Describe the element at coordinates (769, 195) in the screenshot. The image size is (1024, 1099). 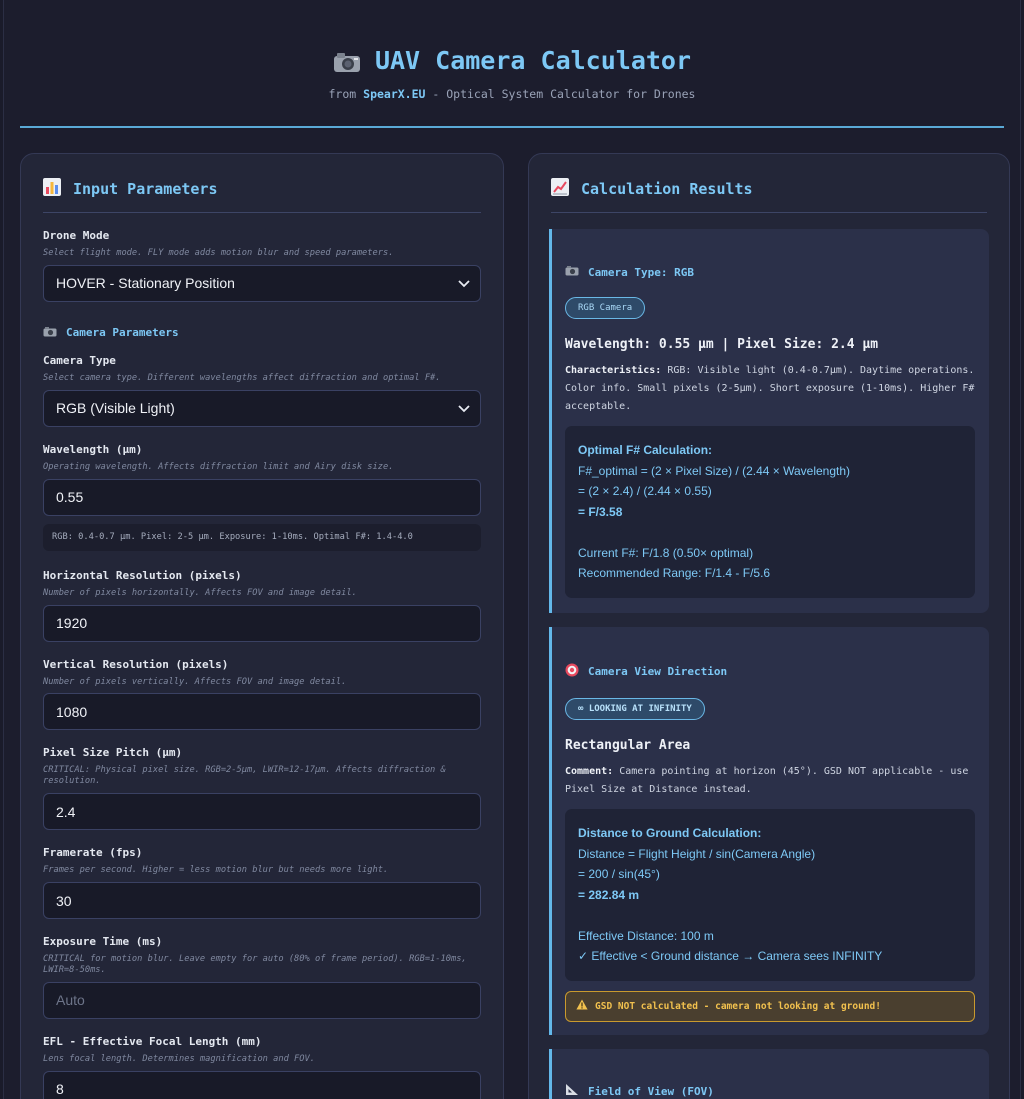
I see `results-panel-title: Calculation Results` at that location.